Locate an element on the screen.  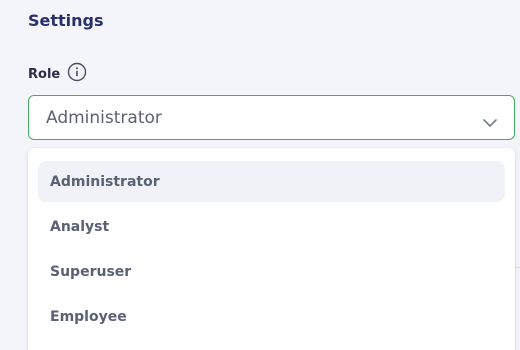
page-title: Settings is located at coordinates (66, 20).